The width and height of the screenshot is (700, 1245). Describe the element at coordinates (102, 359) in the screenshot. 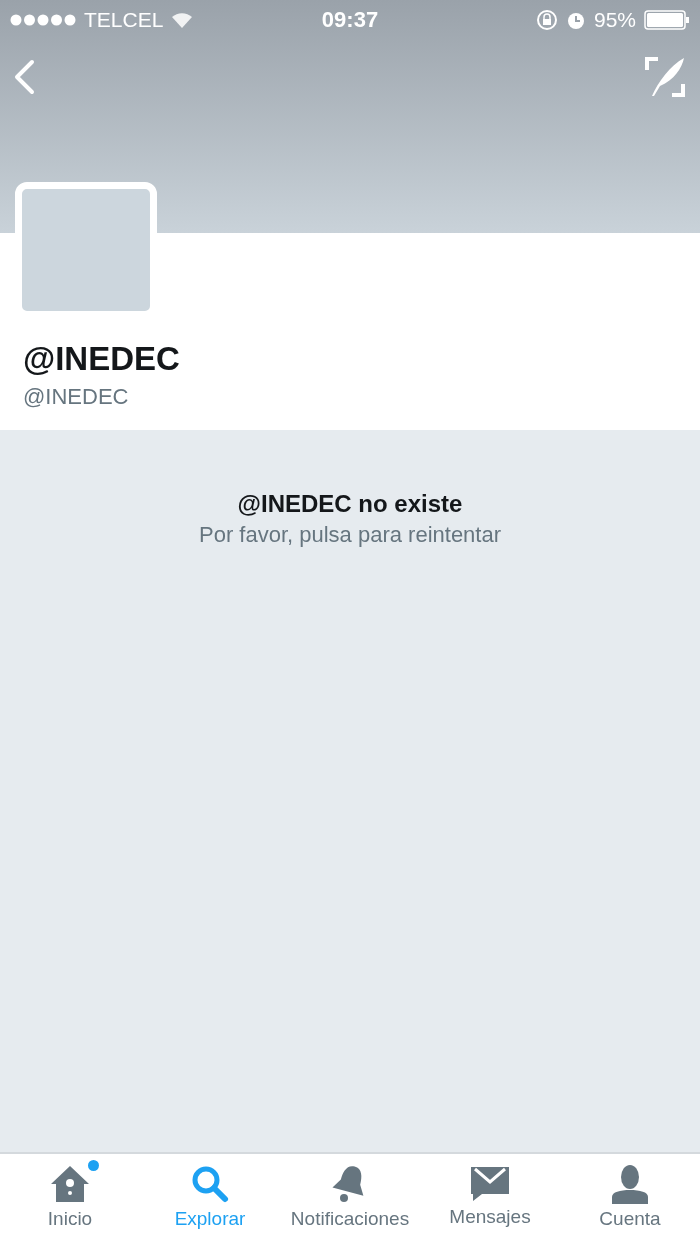

I see `display-name: @INEDEC` at that location.